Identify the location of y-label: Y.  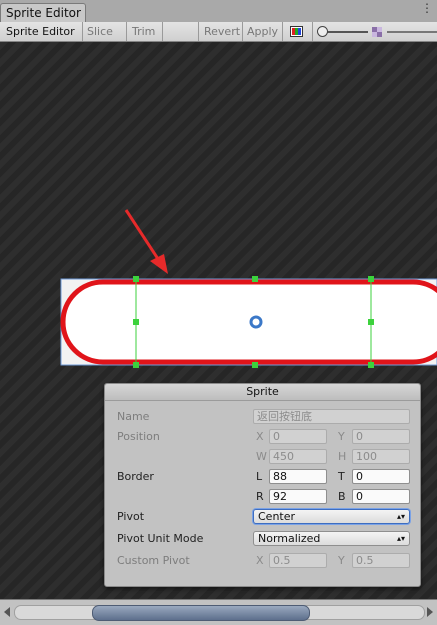
(341, 436).